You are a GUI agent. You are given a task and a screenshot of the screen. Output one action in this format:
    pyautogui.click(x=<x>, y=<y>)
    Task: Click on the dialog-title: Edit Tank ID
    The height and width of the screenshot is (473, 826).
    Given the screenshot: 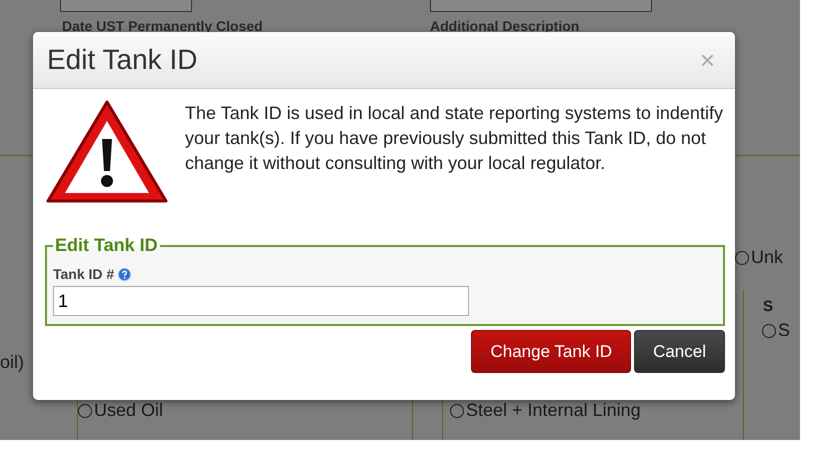 What is the action you would take?
    pyautogui.click(x=122, y=60)
    